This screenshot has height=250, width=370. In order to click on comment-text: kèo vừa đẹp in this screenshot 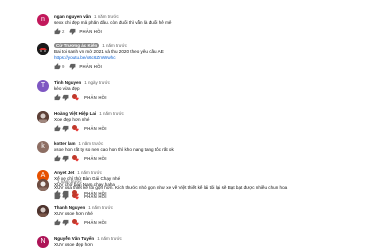, I will do `click(67, 88)`.